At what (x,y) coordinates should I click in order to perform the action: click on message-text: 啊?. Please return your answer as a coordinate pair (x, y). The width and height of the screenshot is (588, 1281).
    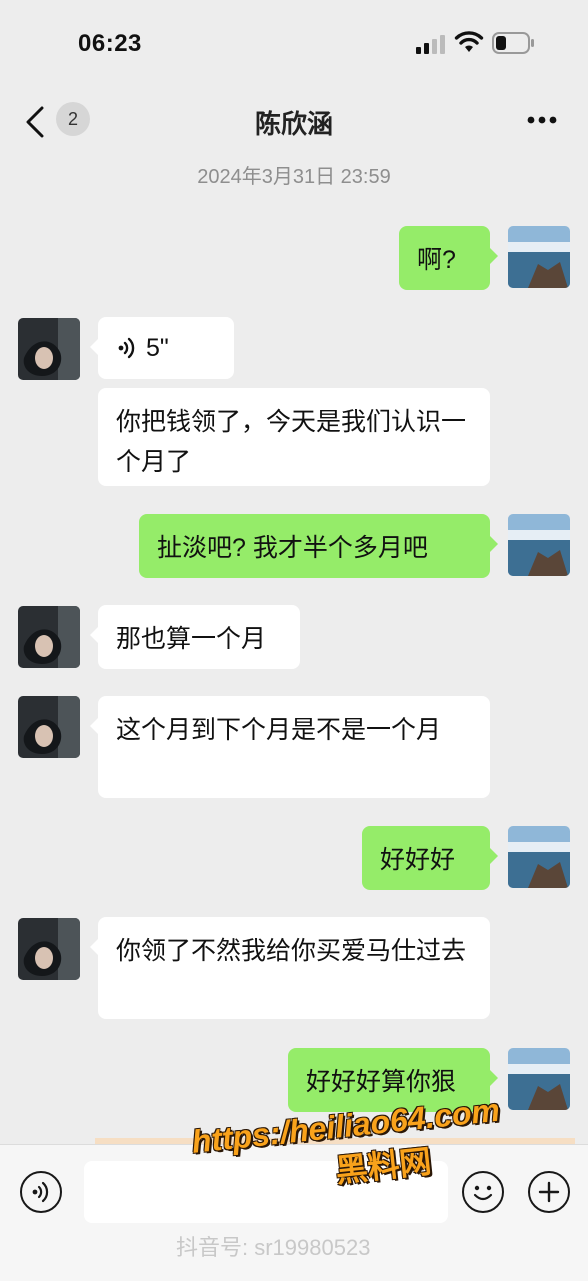
    Looking at the image, I should click on (436, 260).